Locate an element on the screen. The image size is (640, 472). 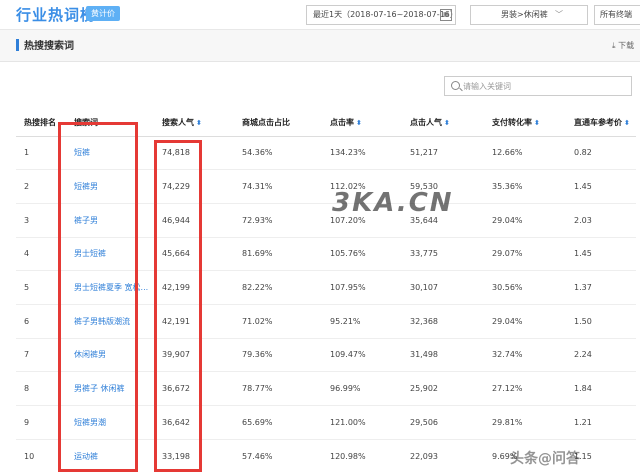
col-mall-click-ratio: 商城点击占比 is located at coordinates (278, 123).